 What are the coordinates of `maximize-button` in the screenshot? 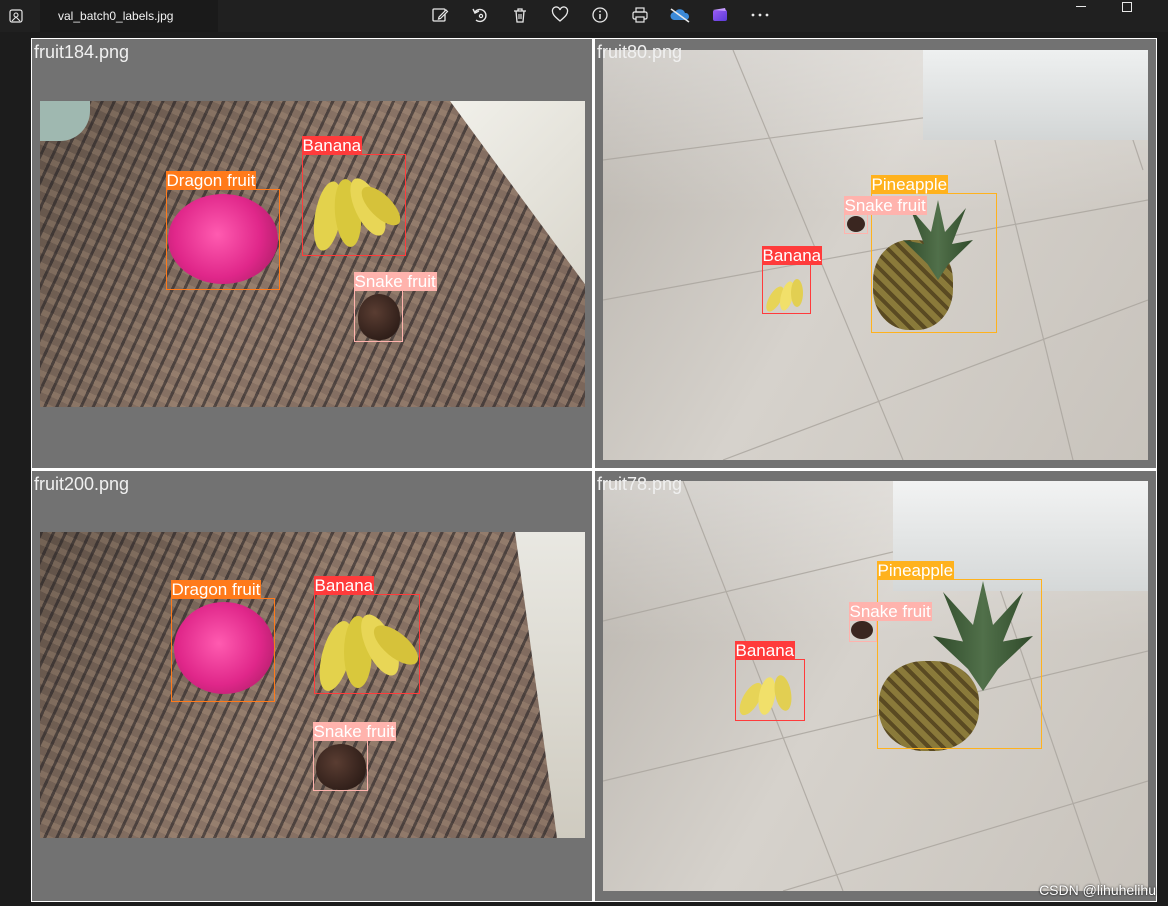 It's located at (1127, 7).